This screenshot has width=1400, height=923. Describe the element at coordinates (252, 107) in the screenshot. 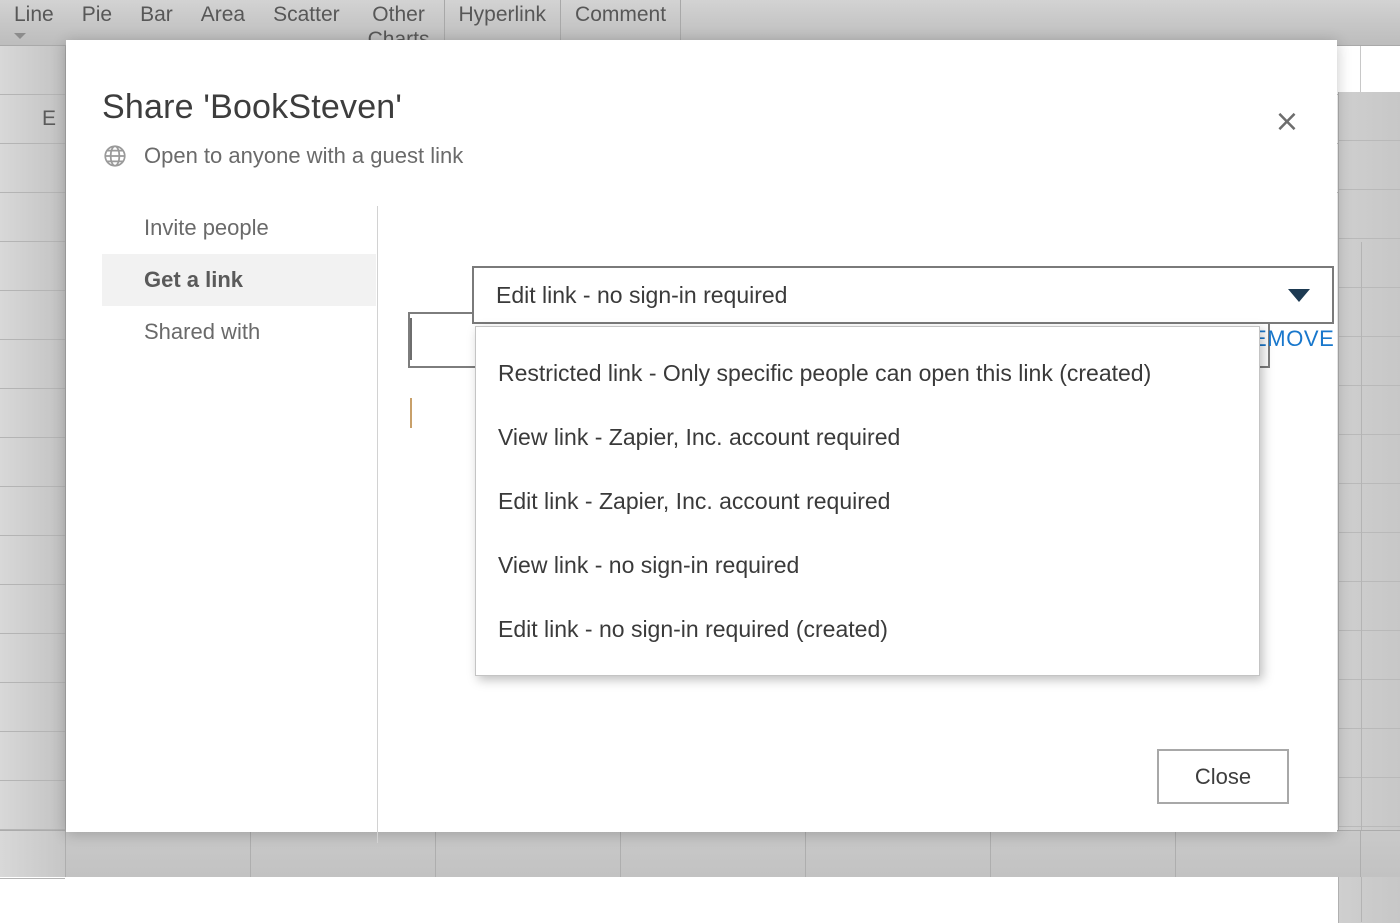

I see `page-title: Share 'BookSteven'` at that location.